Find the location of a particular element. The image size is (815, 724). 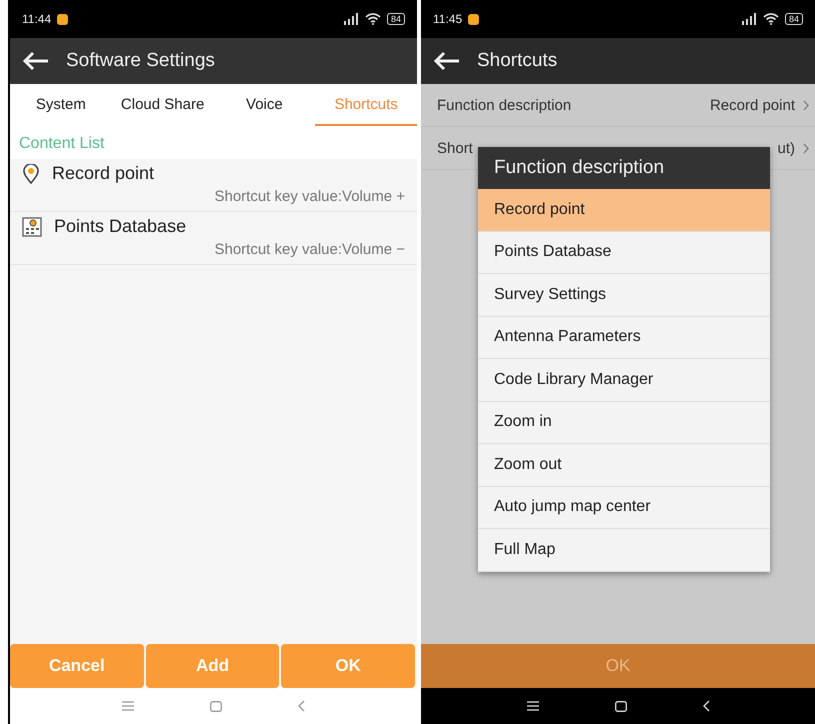

dialog-option: Points Database is located at coordinates (624, 253).